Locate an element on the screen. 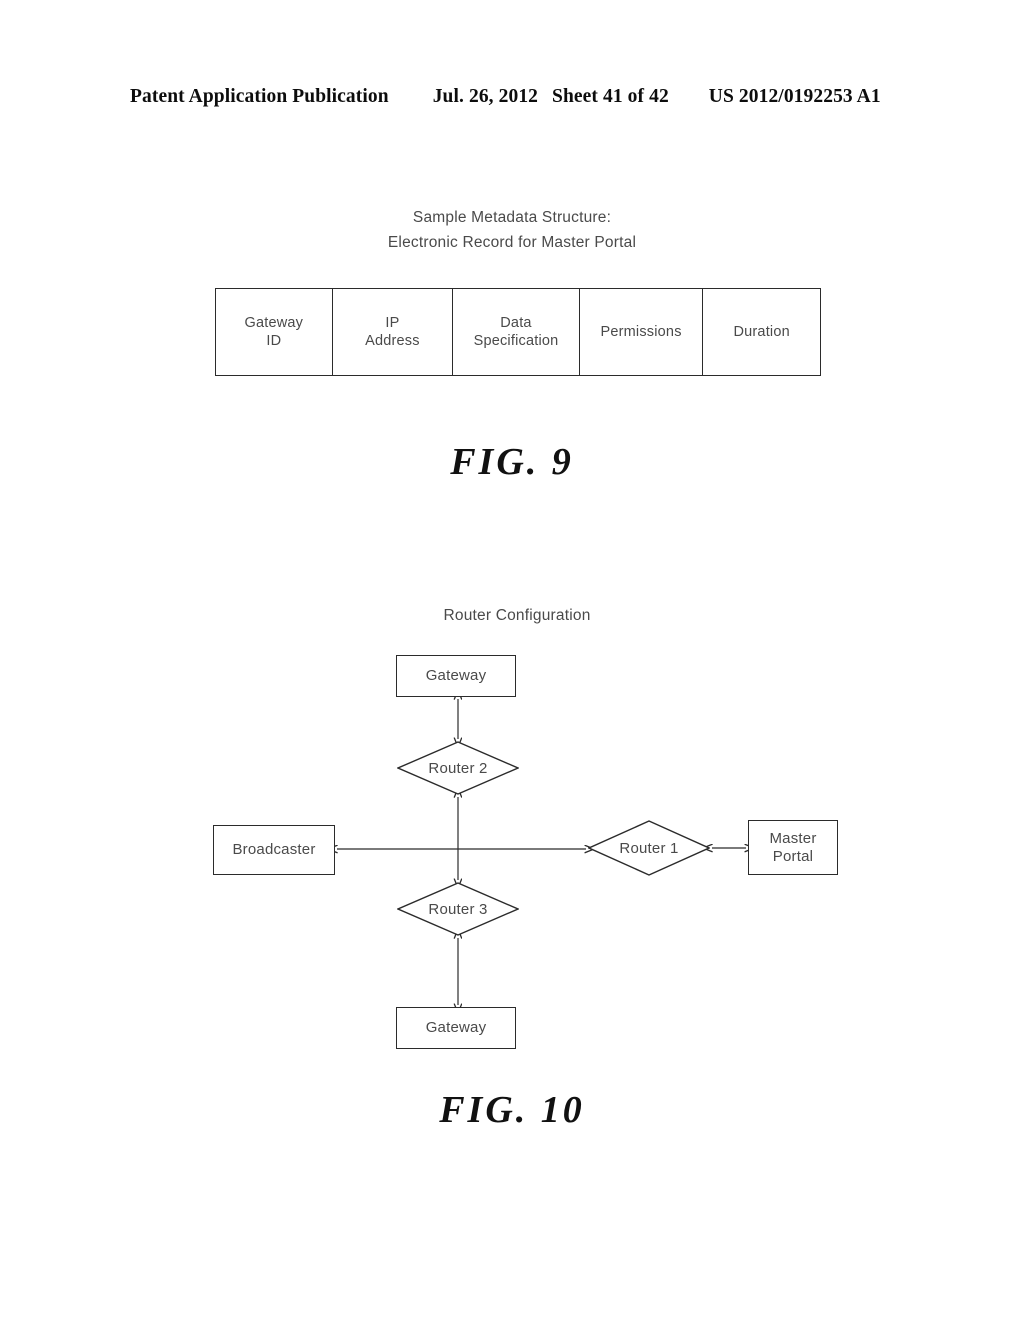 The height and width of the screenshot is (1320, 1024). node-gateway-bottom: Gateway is located at coordinates (456, 1028).